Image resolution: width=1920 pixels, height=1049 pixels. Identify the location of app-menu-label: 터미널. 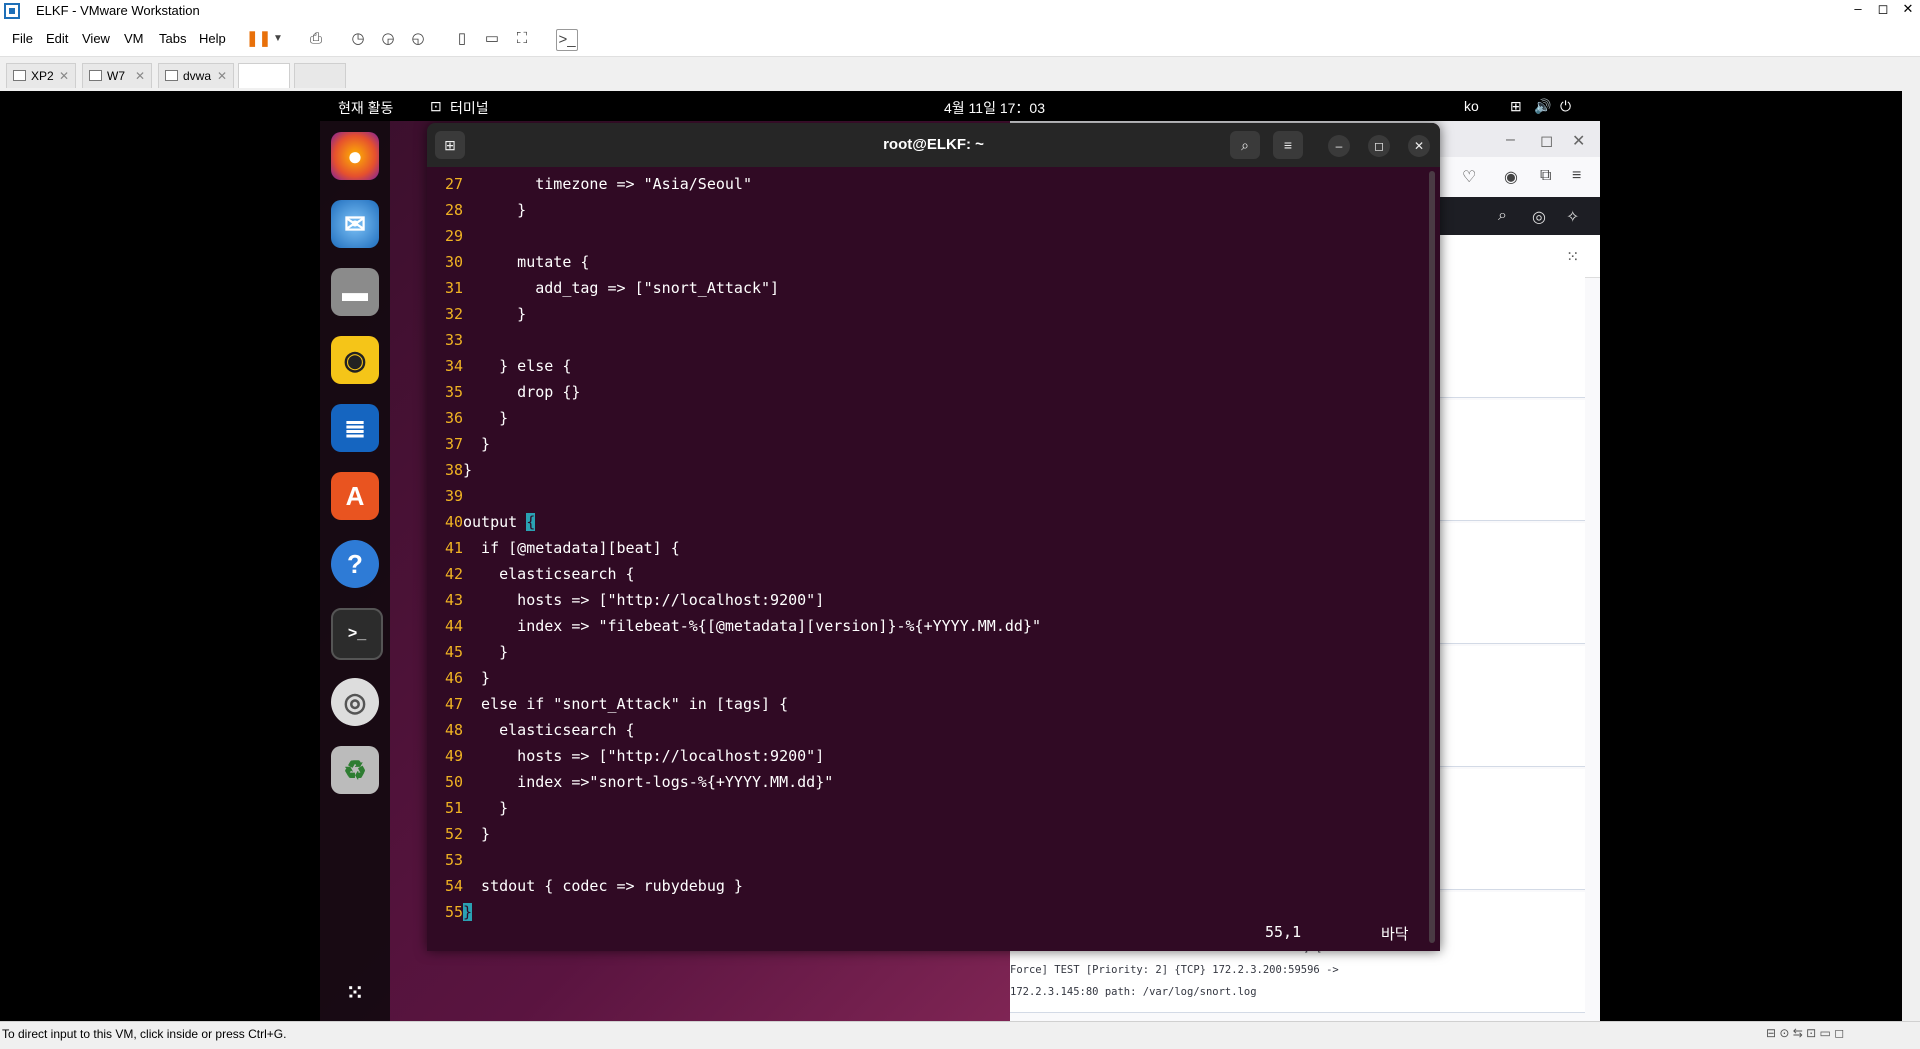
(469, 108).